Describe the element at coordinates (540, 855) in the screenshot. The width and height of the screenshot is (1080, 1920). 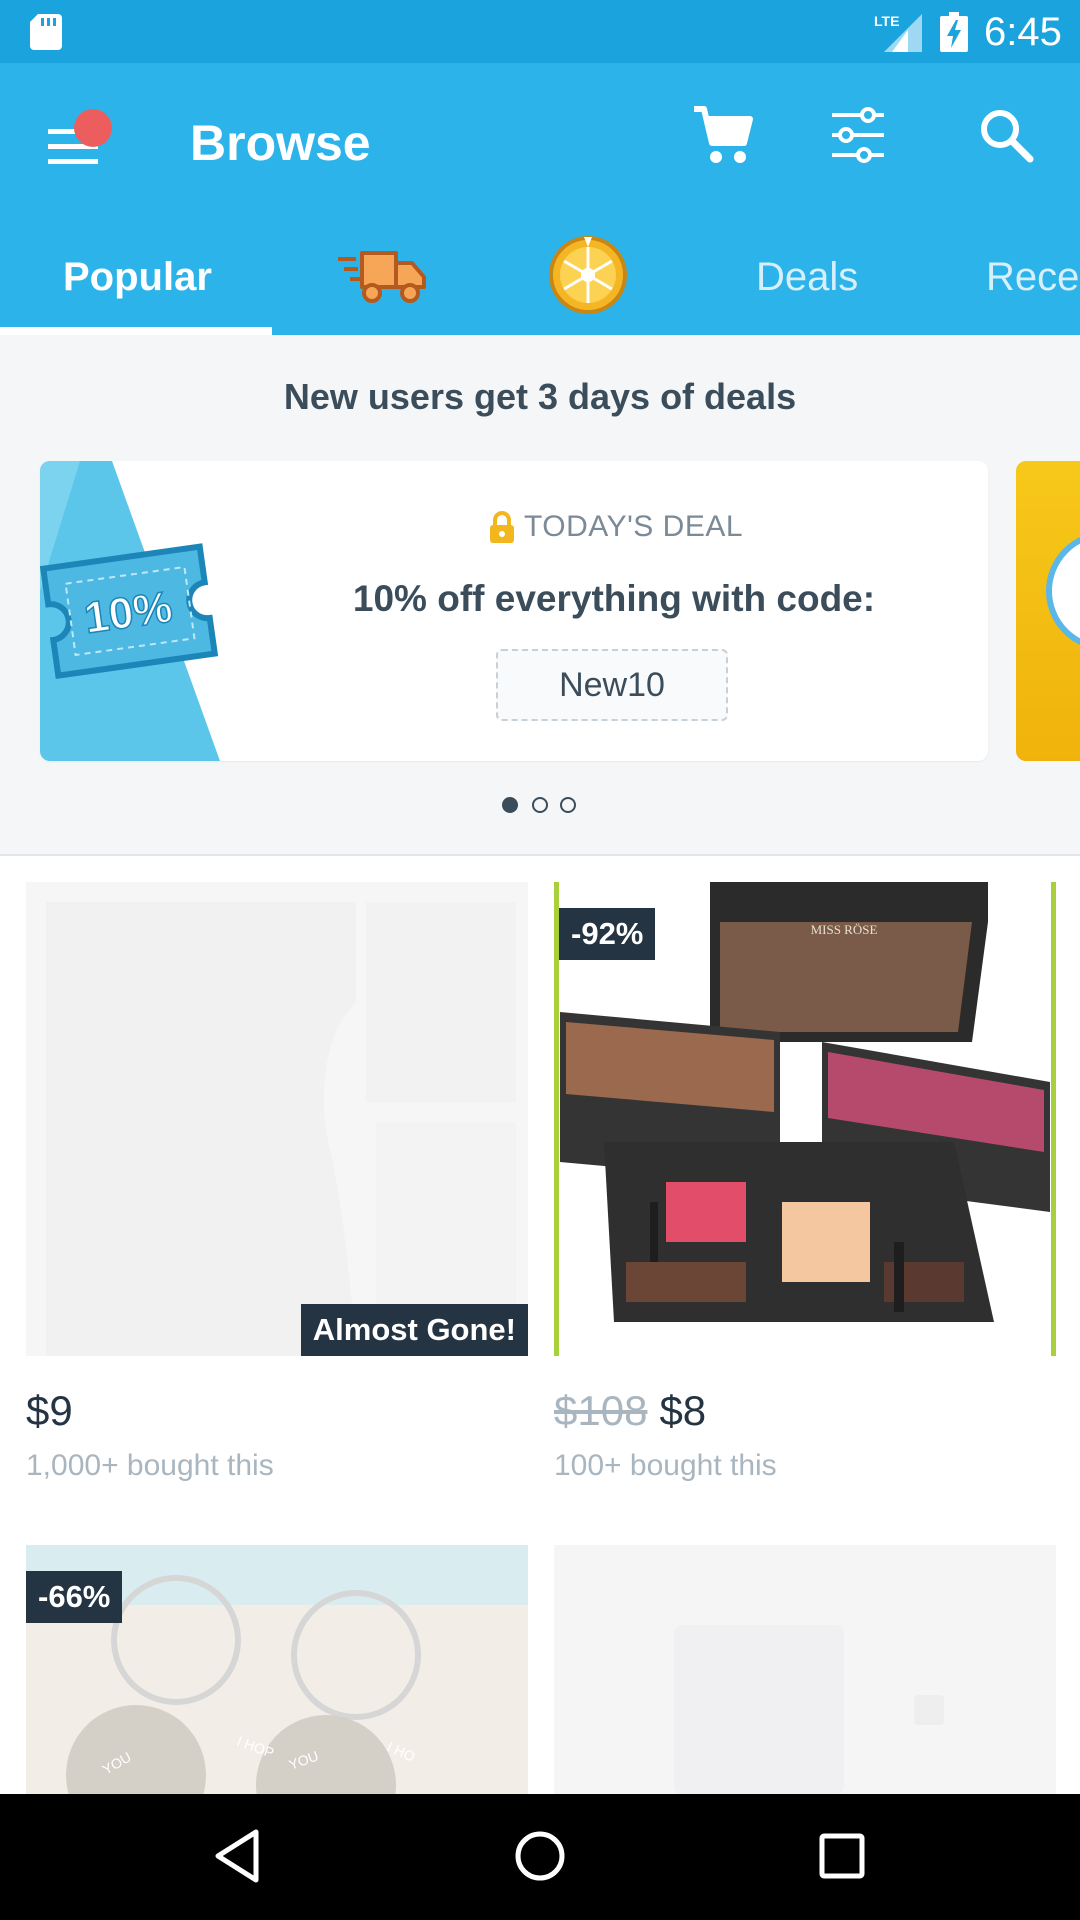
I see `section-divider` at that location.